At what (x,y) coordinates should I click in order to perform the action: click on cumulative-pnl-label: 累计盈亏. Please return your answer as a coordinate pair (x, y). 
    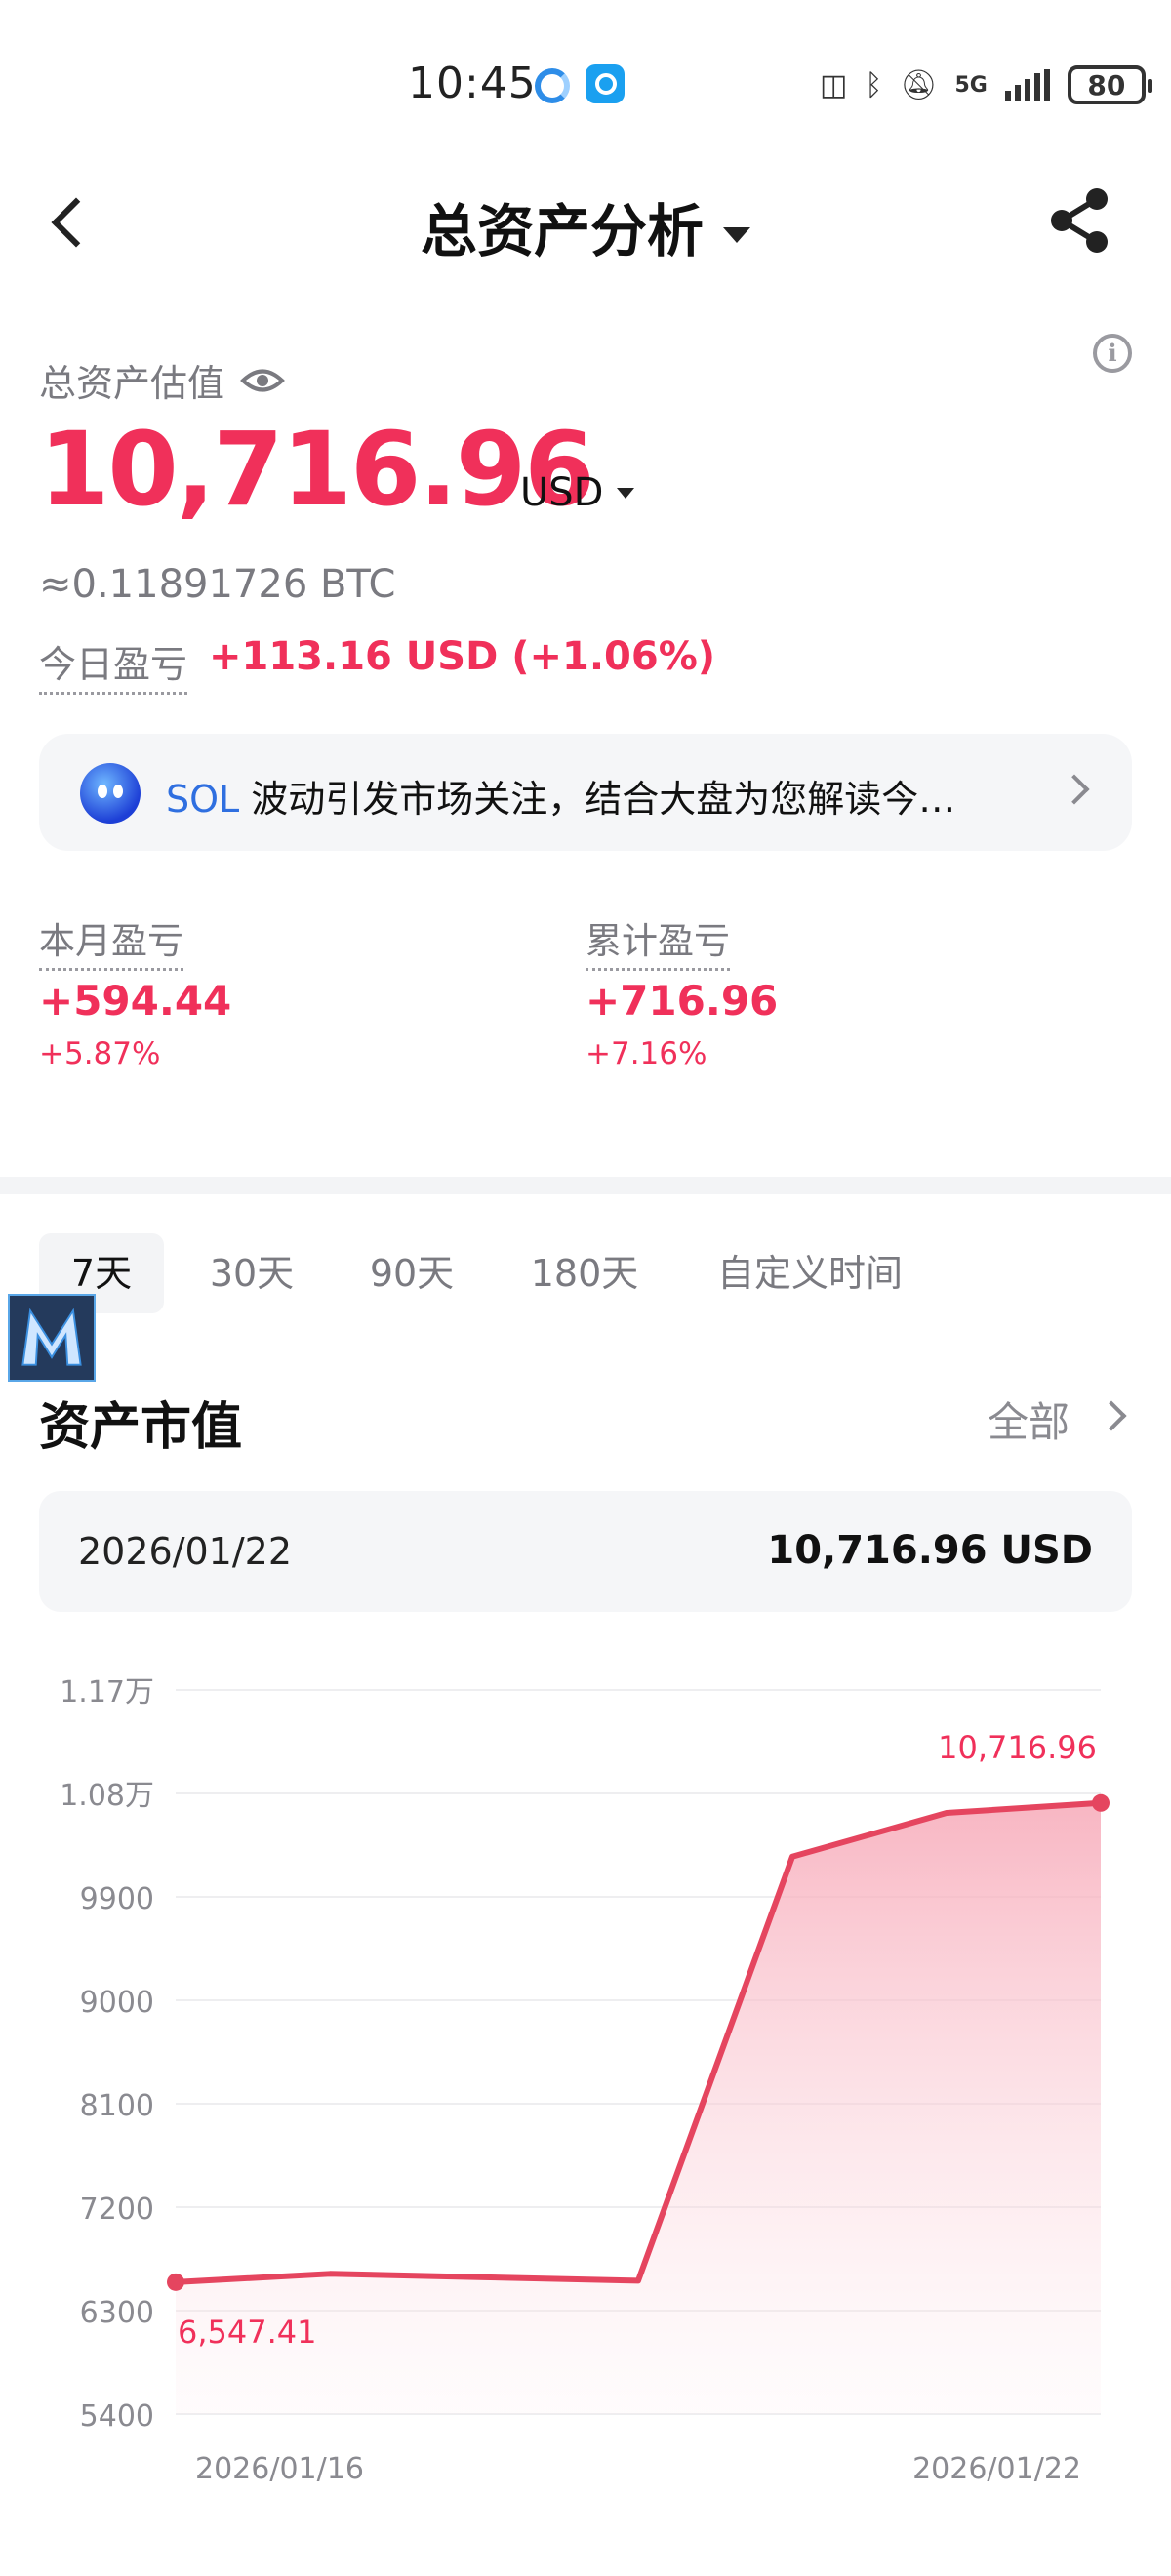
    Looking at the image, I should click on (658, 941).